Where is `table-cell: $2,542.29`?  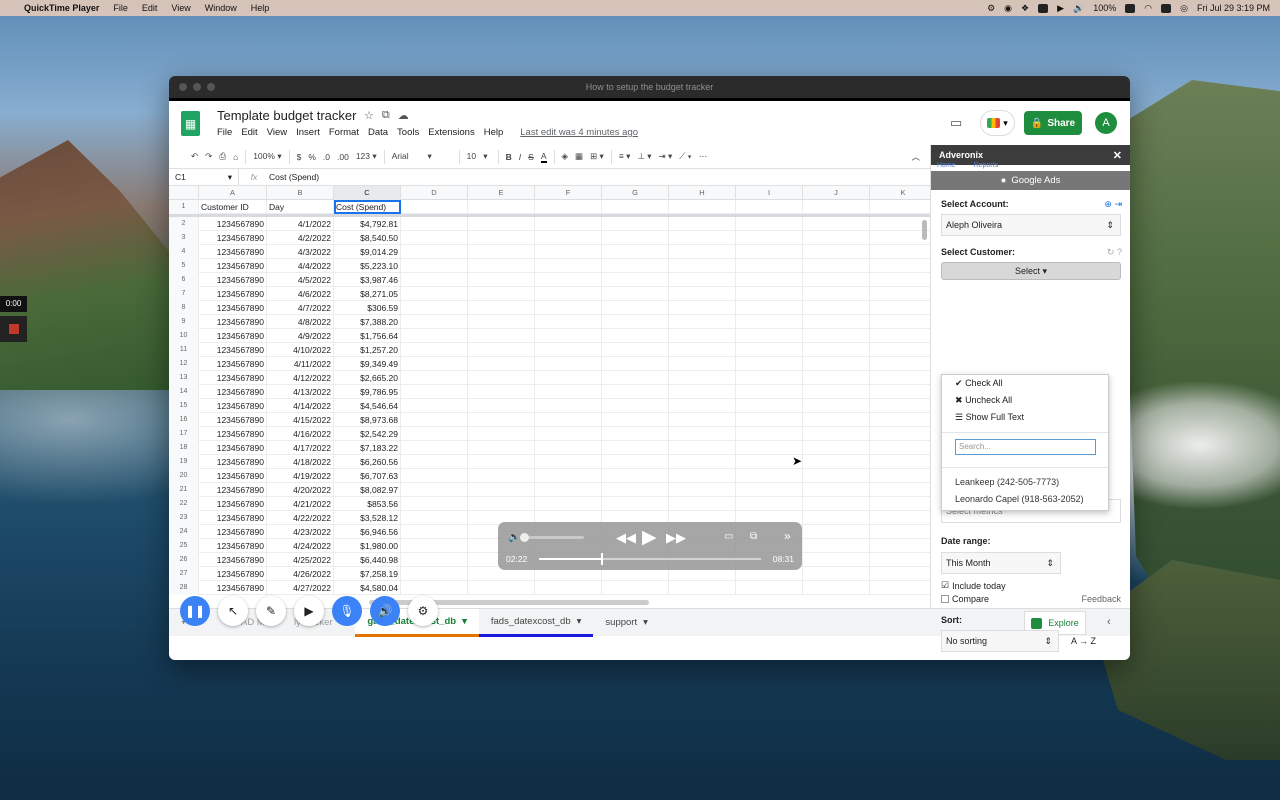 table-cell: $2,542.29 is located at coordinates (367, 434).